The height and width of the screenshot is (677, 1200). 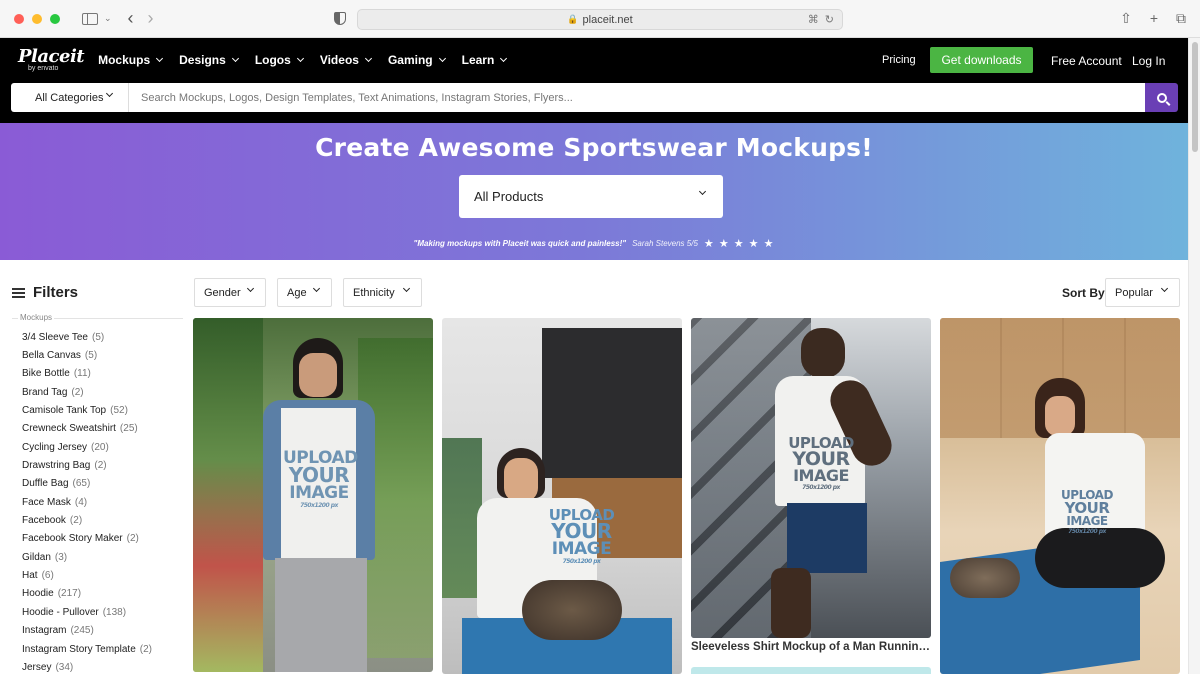 I want to click on filter-item: Facebook Story Maker (2), so click(x=87, y=539).